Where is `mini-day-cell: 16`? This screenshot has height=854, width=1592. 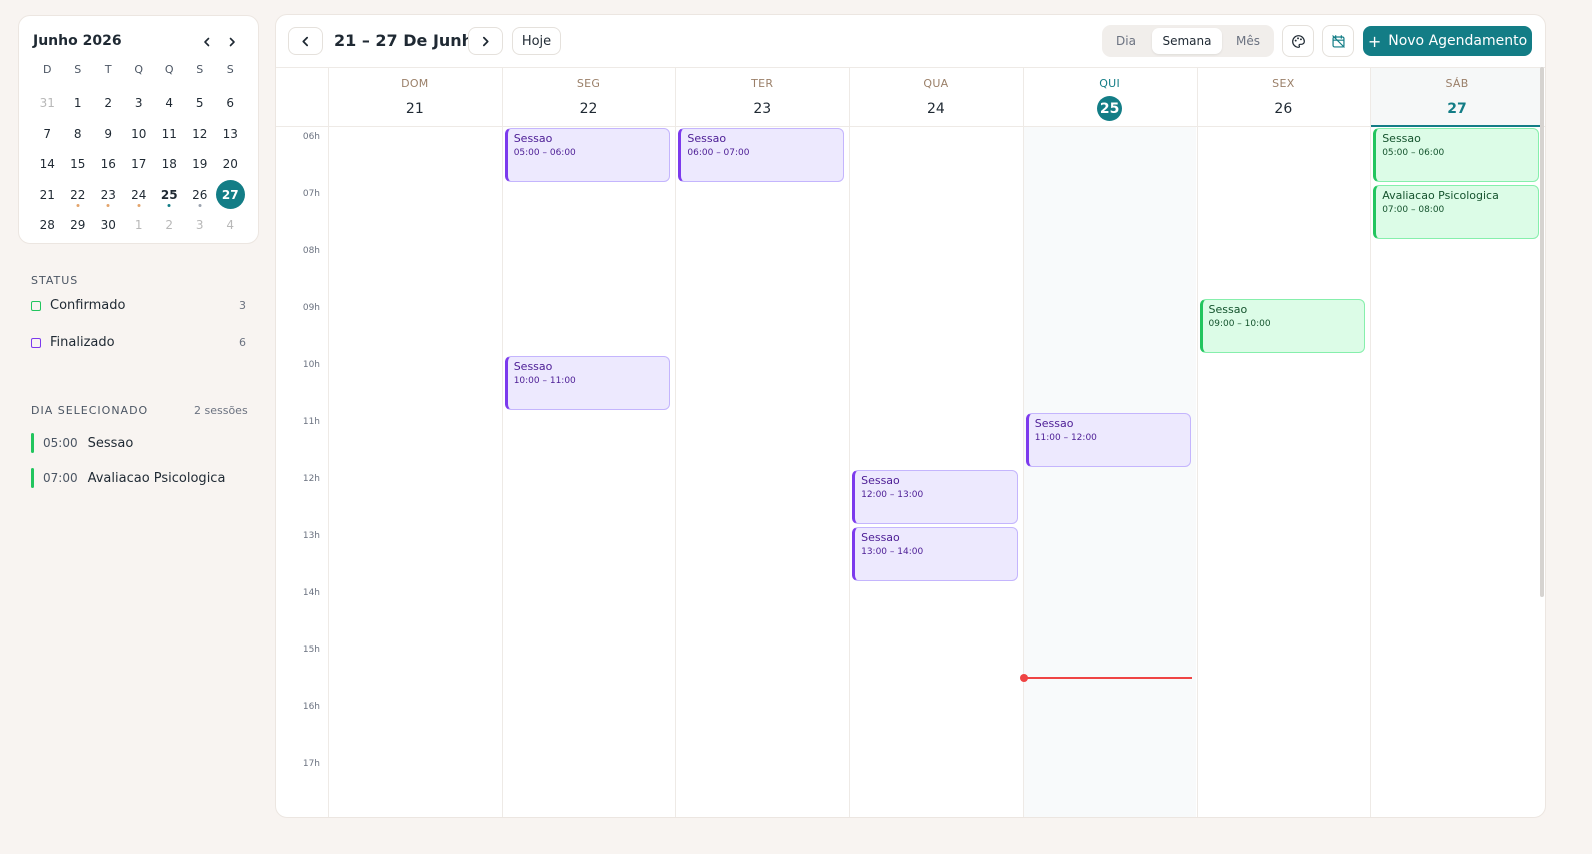 mini-day-cell: 16 is located at coordinates (108, 164).